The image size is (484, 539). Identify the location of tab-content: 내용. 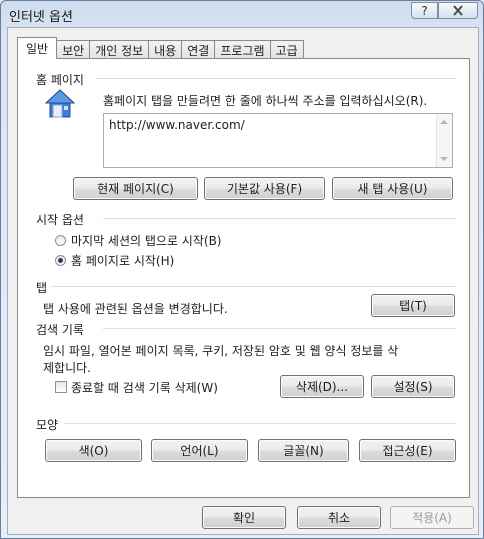
(166, 49).